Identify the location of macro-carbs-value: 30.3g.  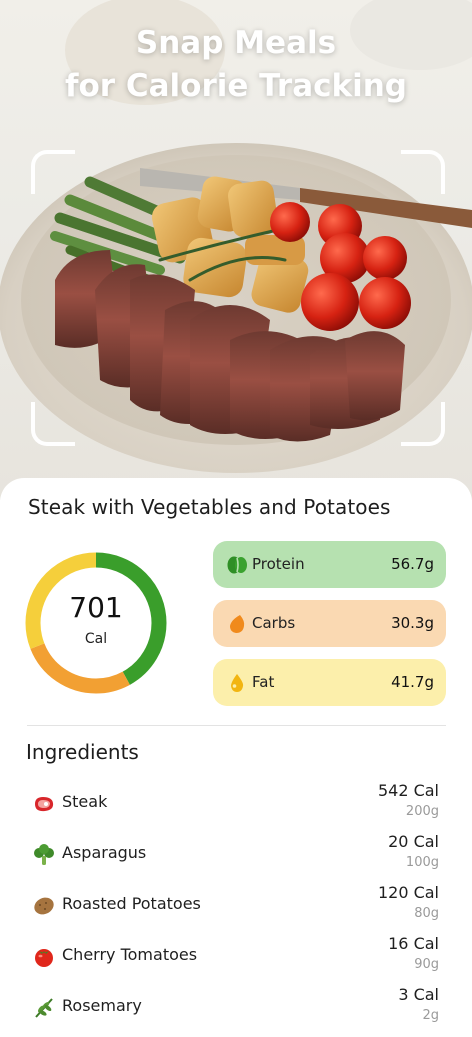
(412, 623).